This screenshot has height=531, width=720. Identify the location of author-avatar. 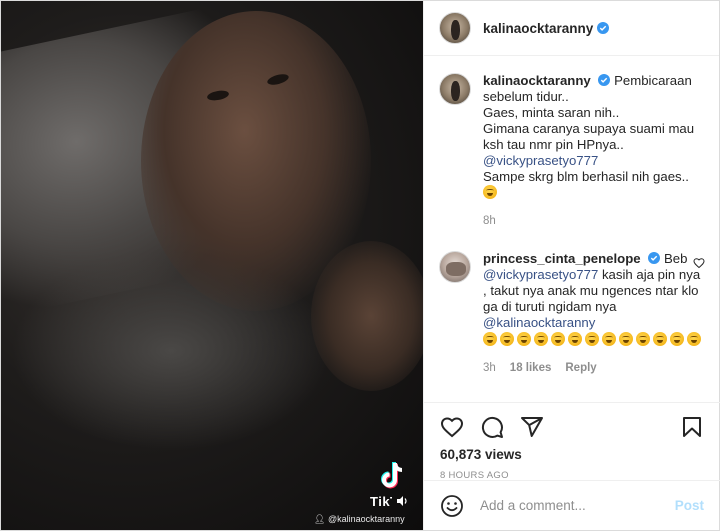
(455, 28).